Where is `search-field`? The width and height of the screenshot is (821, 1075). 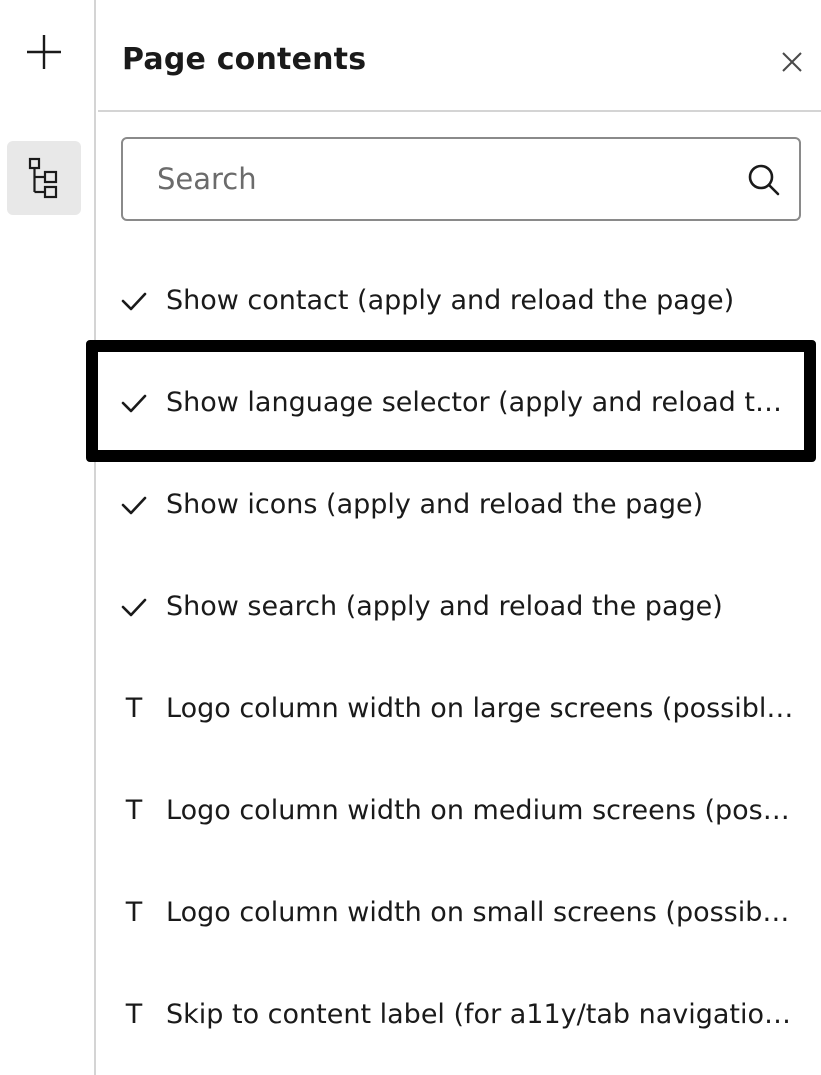
search-field is located at coordinates (461, 179).